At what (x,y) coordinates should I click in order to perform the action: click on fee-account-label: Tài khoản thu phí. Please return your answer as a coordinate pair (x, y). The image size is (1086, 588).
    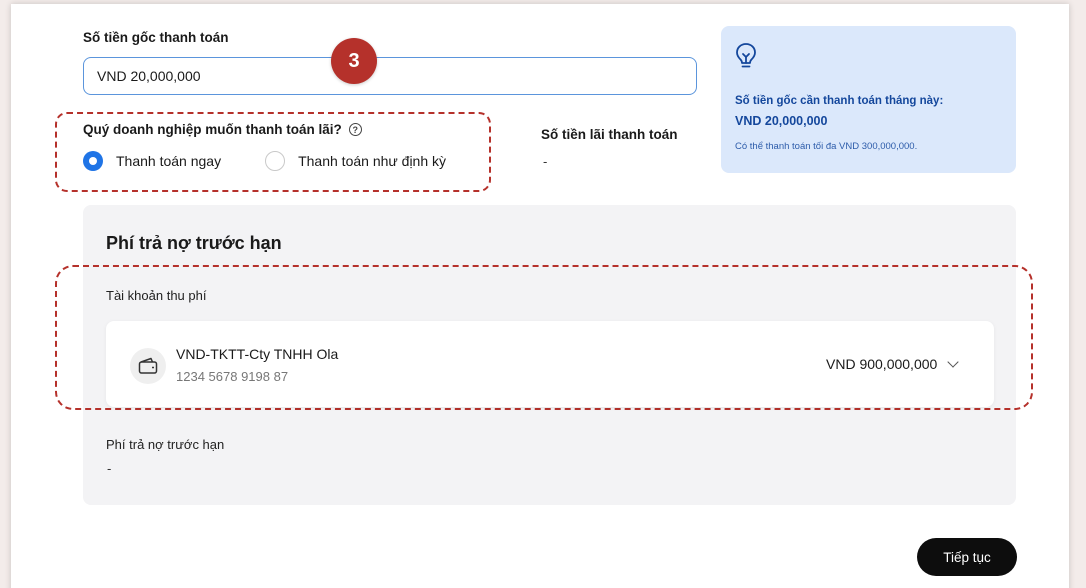
    Looking at the image, I should click on (156, 295).